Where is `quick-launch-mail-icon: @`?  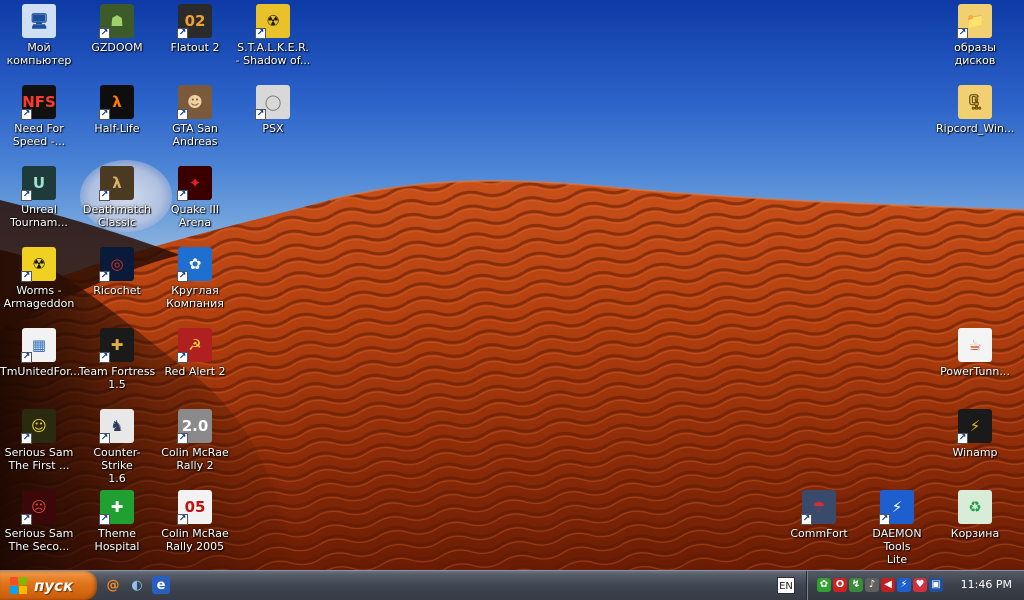 quick-launch-mail-icon: @ is located at coordinates (113, 585).